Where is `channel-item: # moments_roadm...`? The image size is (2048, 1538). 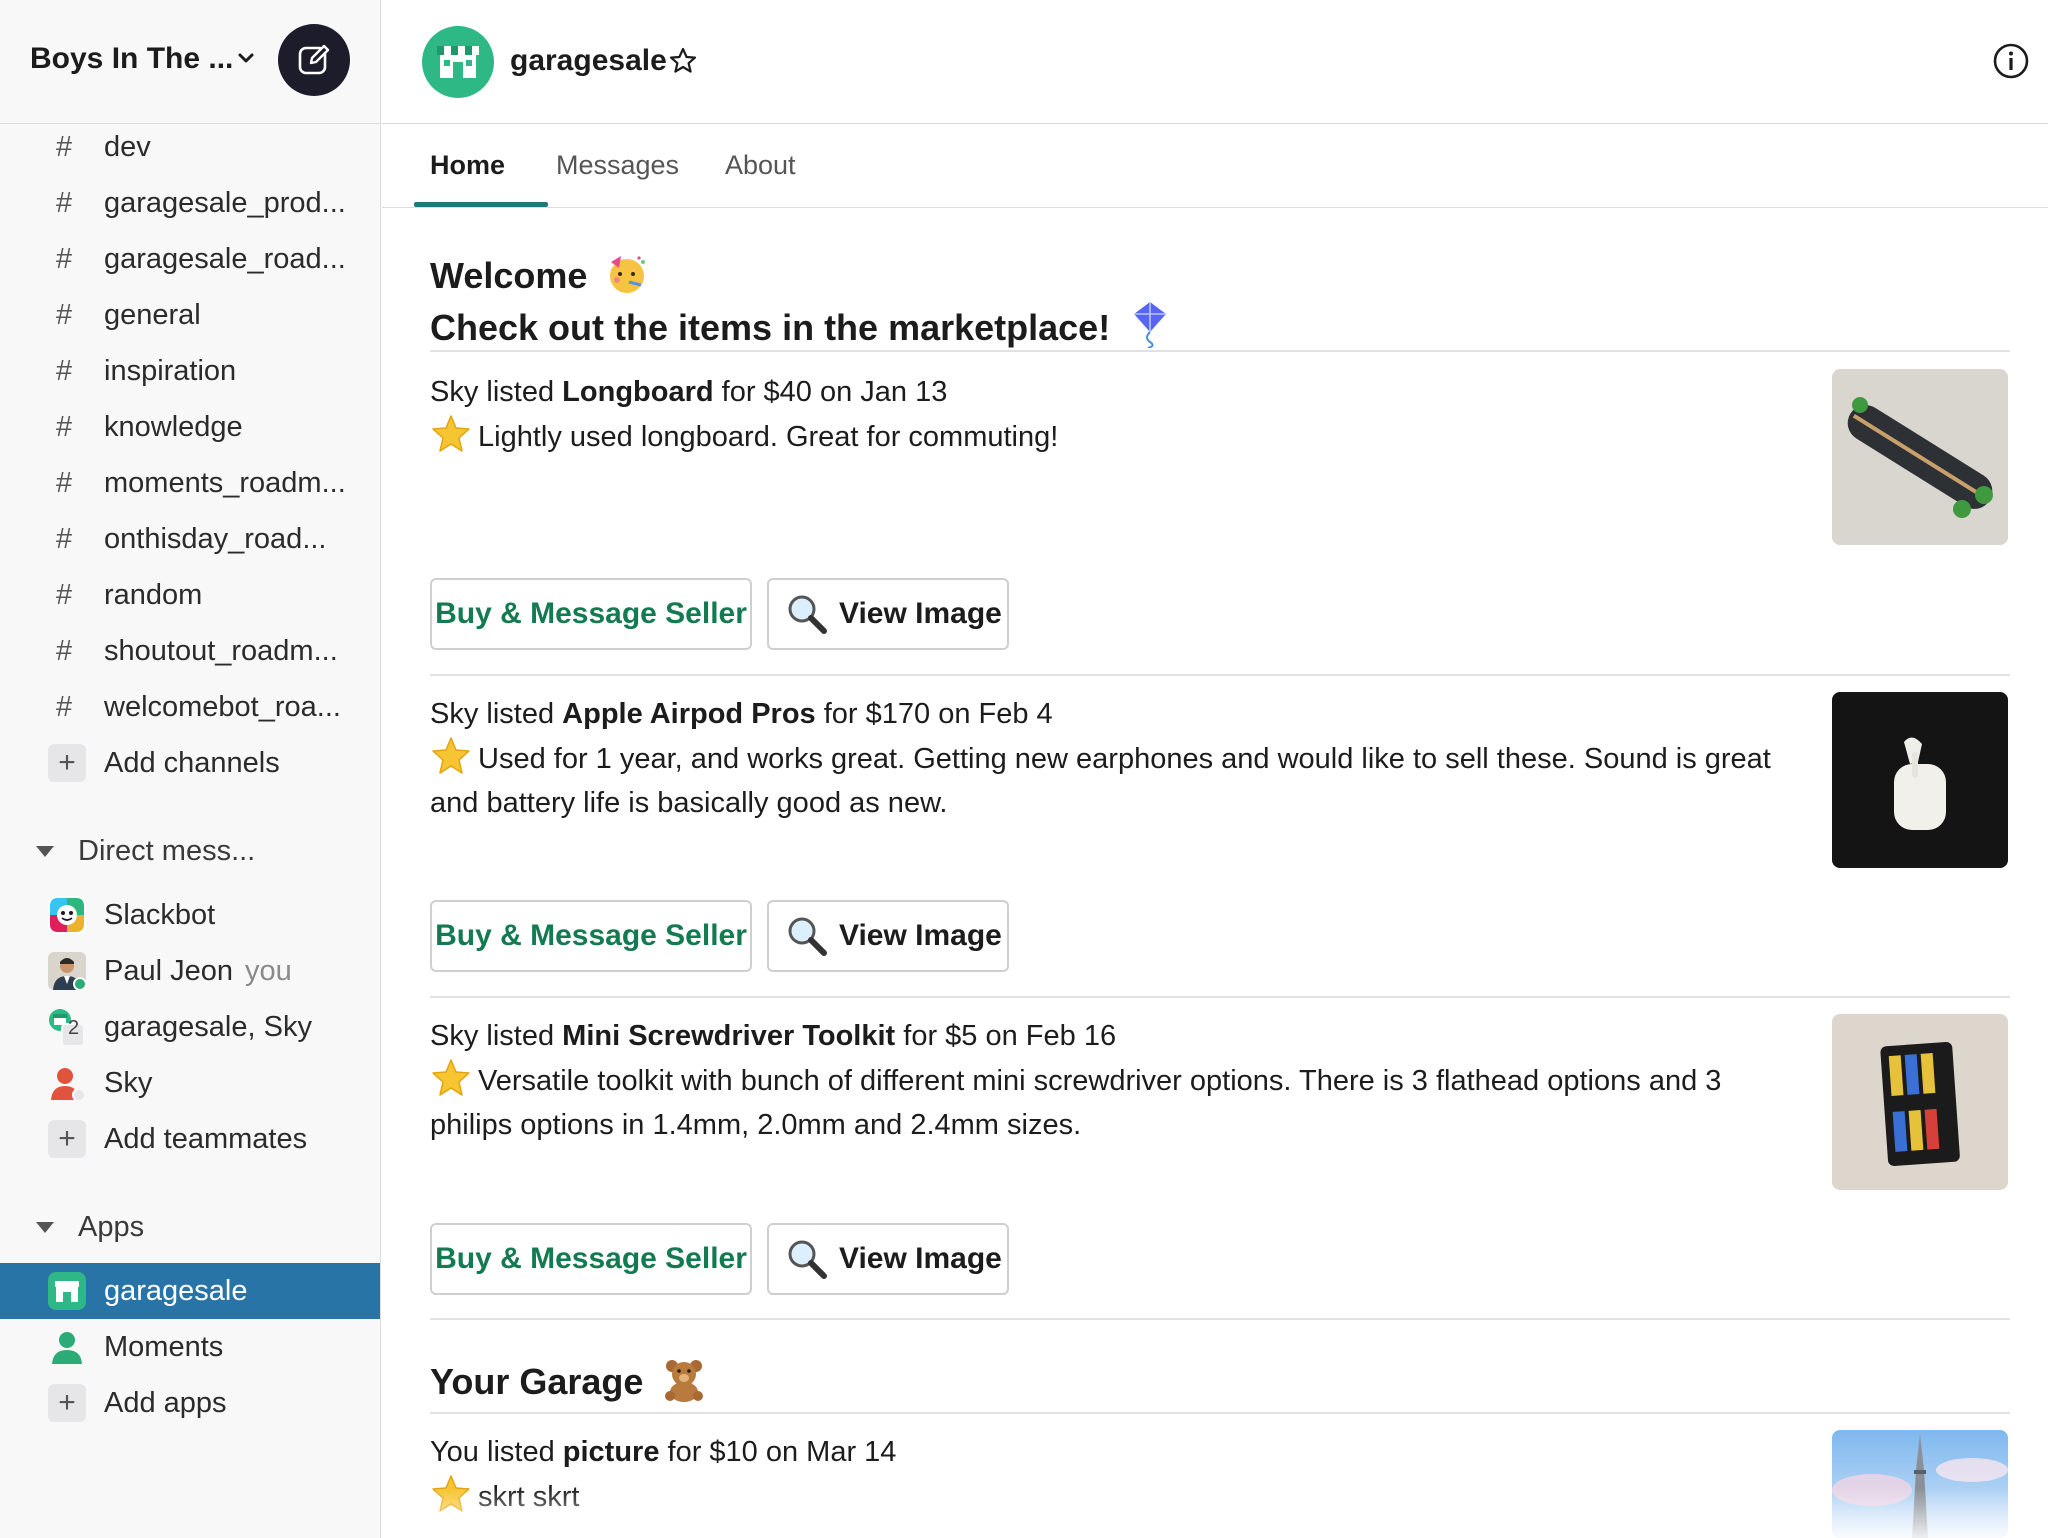 channel-item: # moments_roadm... is located at coordinates (190, 483).